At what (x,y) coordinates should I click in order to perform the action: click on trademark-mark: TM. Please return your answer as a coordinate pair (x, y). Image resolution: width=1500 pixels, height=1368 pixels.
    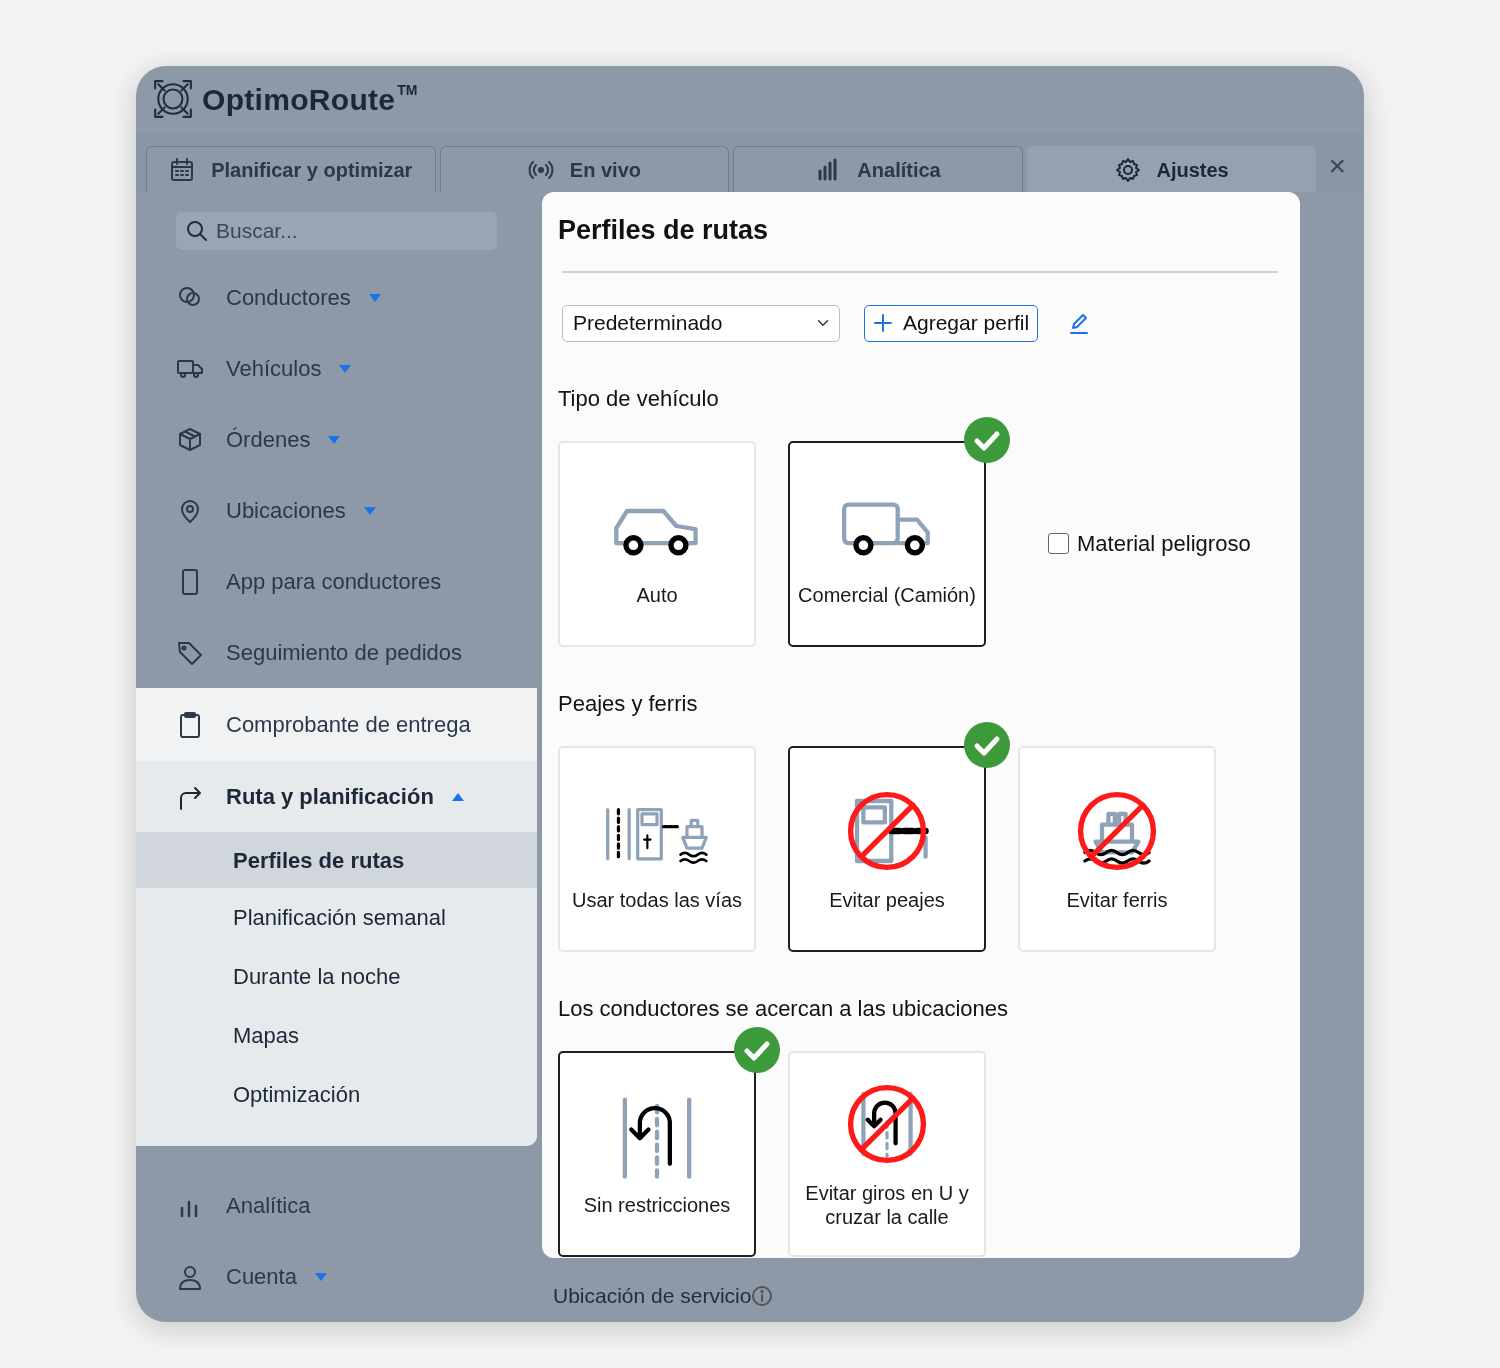
    Looking at the image, I should click on (407, 90).